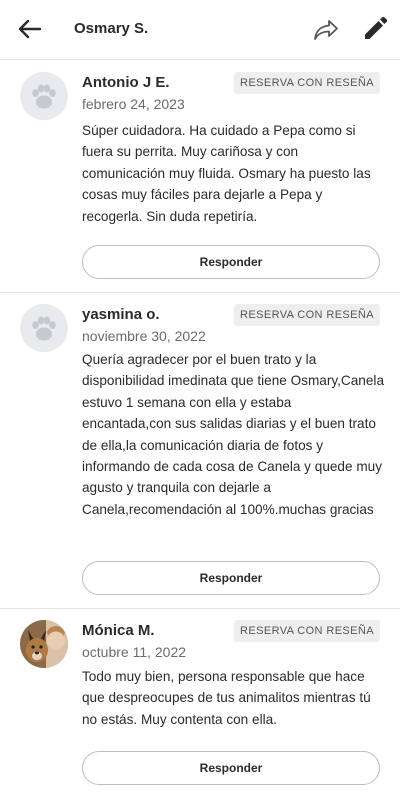 This screenshot has width=400, height=800. What do you see at coordinates (200, 30) in the screenshot?
I see `top-bar: Osmary S.` at bounding box center [200, 30].